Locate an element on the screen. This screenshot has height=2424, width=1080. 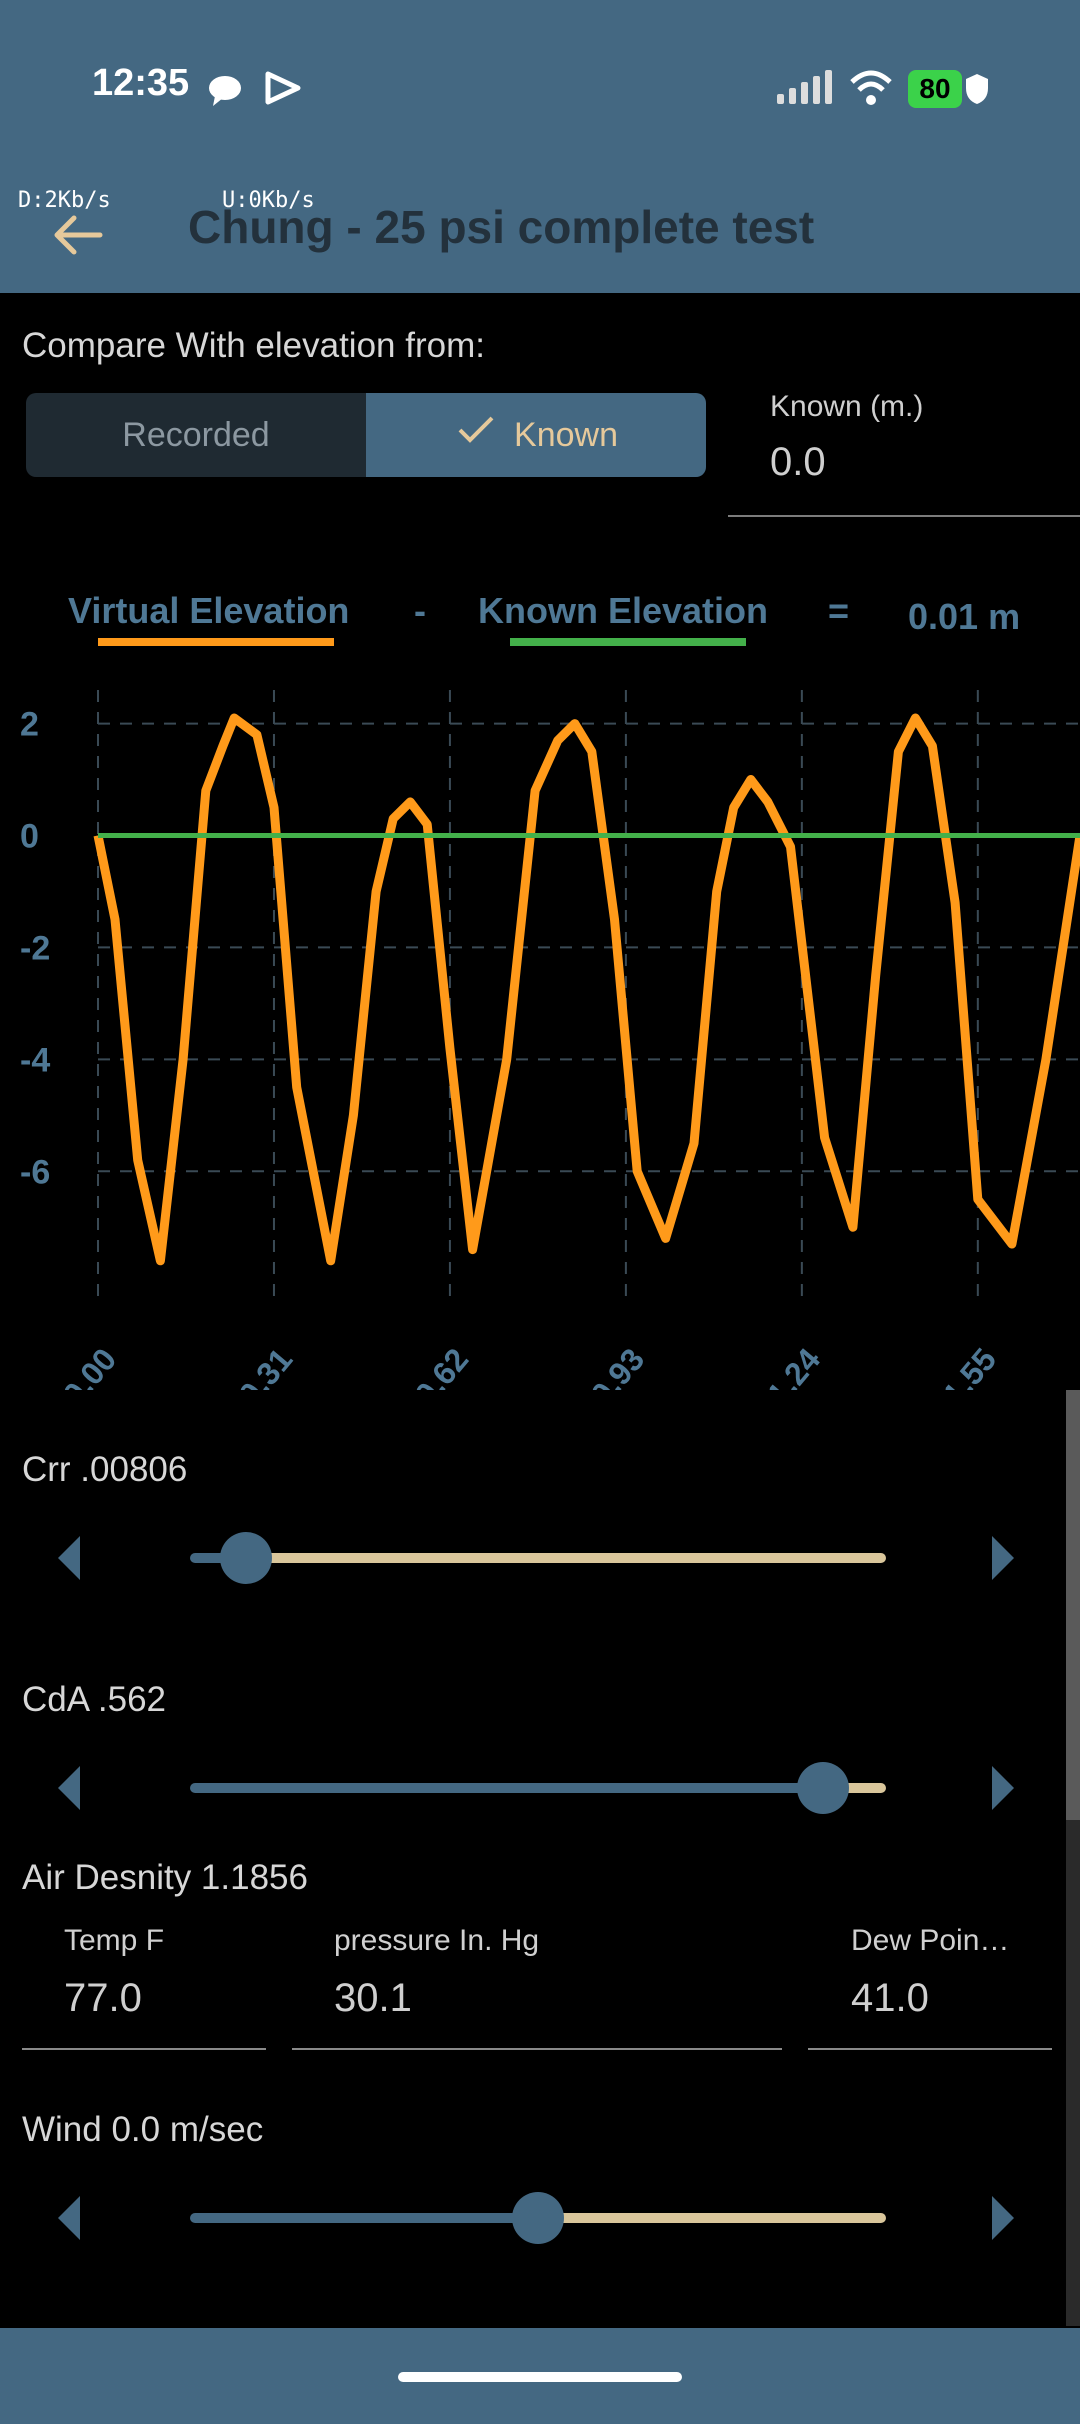
crr-increase-icon is located at coordinates (1003, 1558).